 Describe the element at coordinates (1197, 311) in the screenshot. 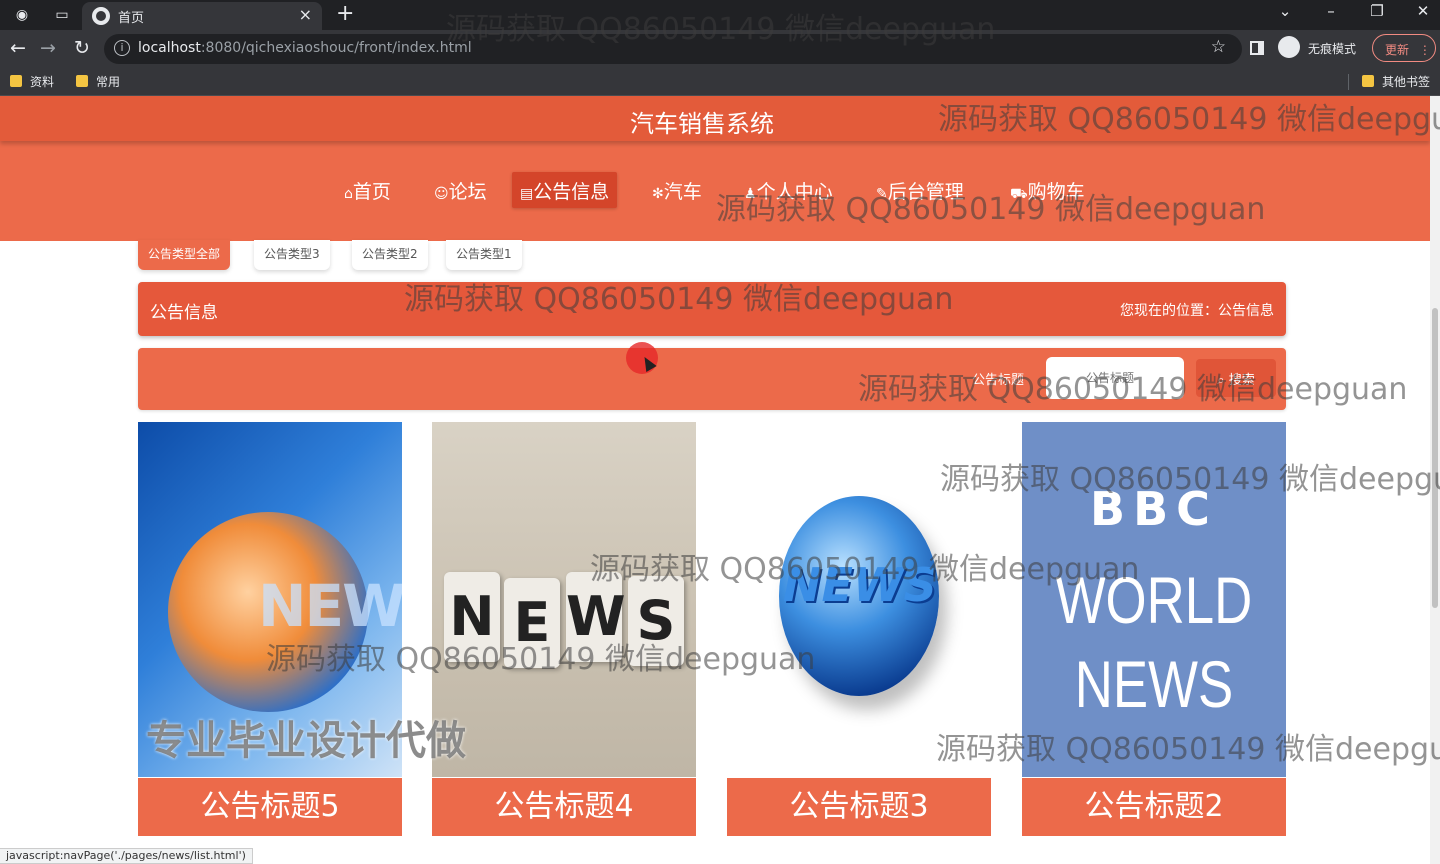

I see `current-location: 您现在的位置：公告信息` at that location.